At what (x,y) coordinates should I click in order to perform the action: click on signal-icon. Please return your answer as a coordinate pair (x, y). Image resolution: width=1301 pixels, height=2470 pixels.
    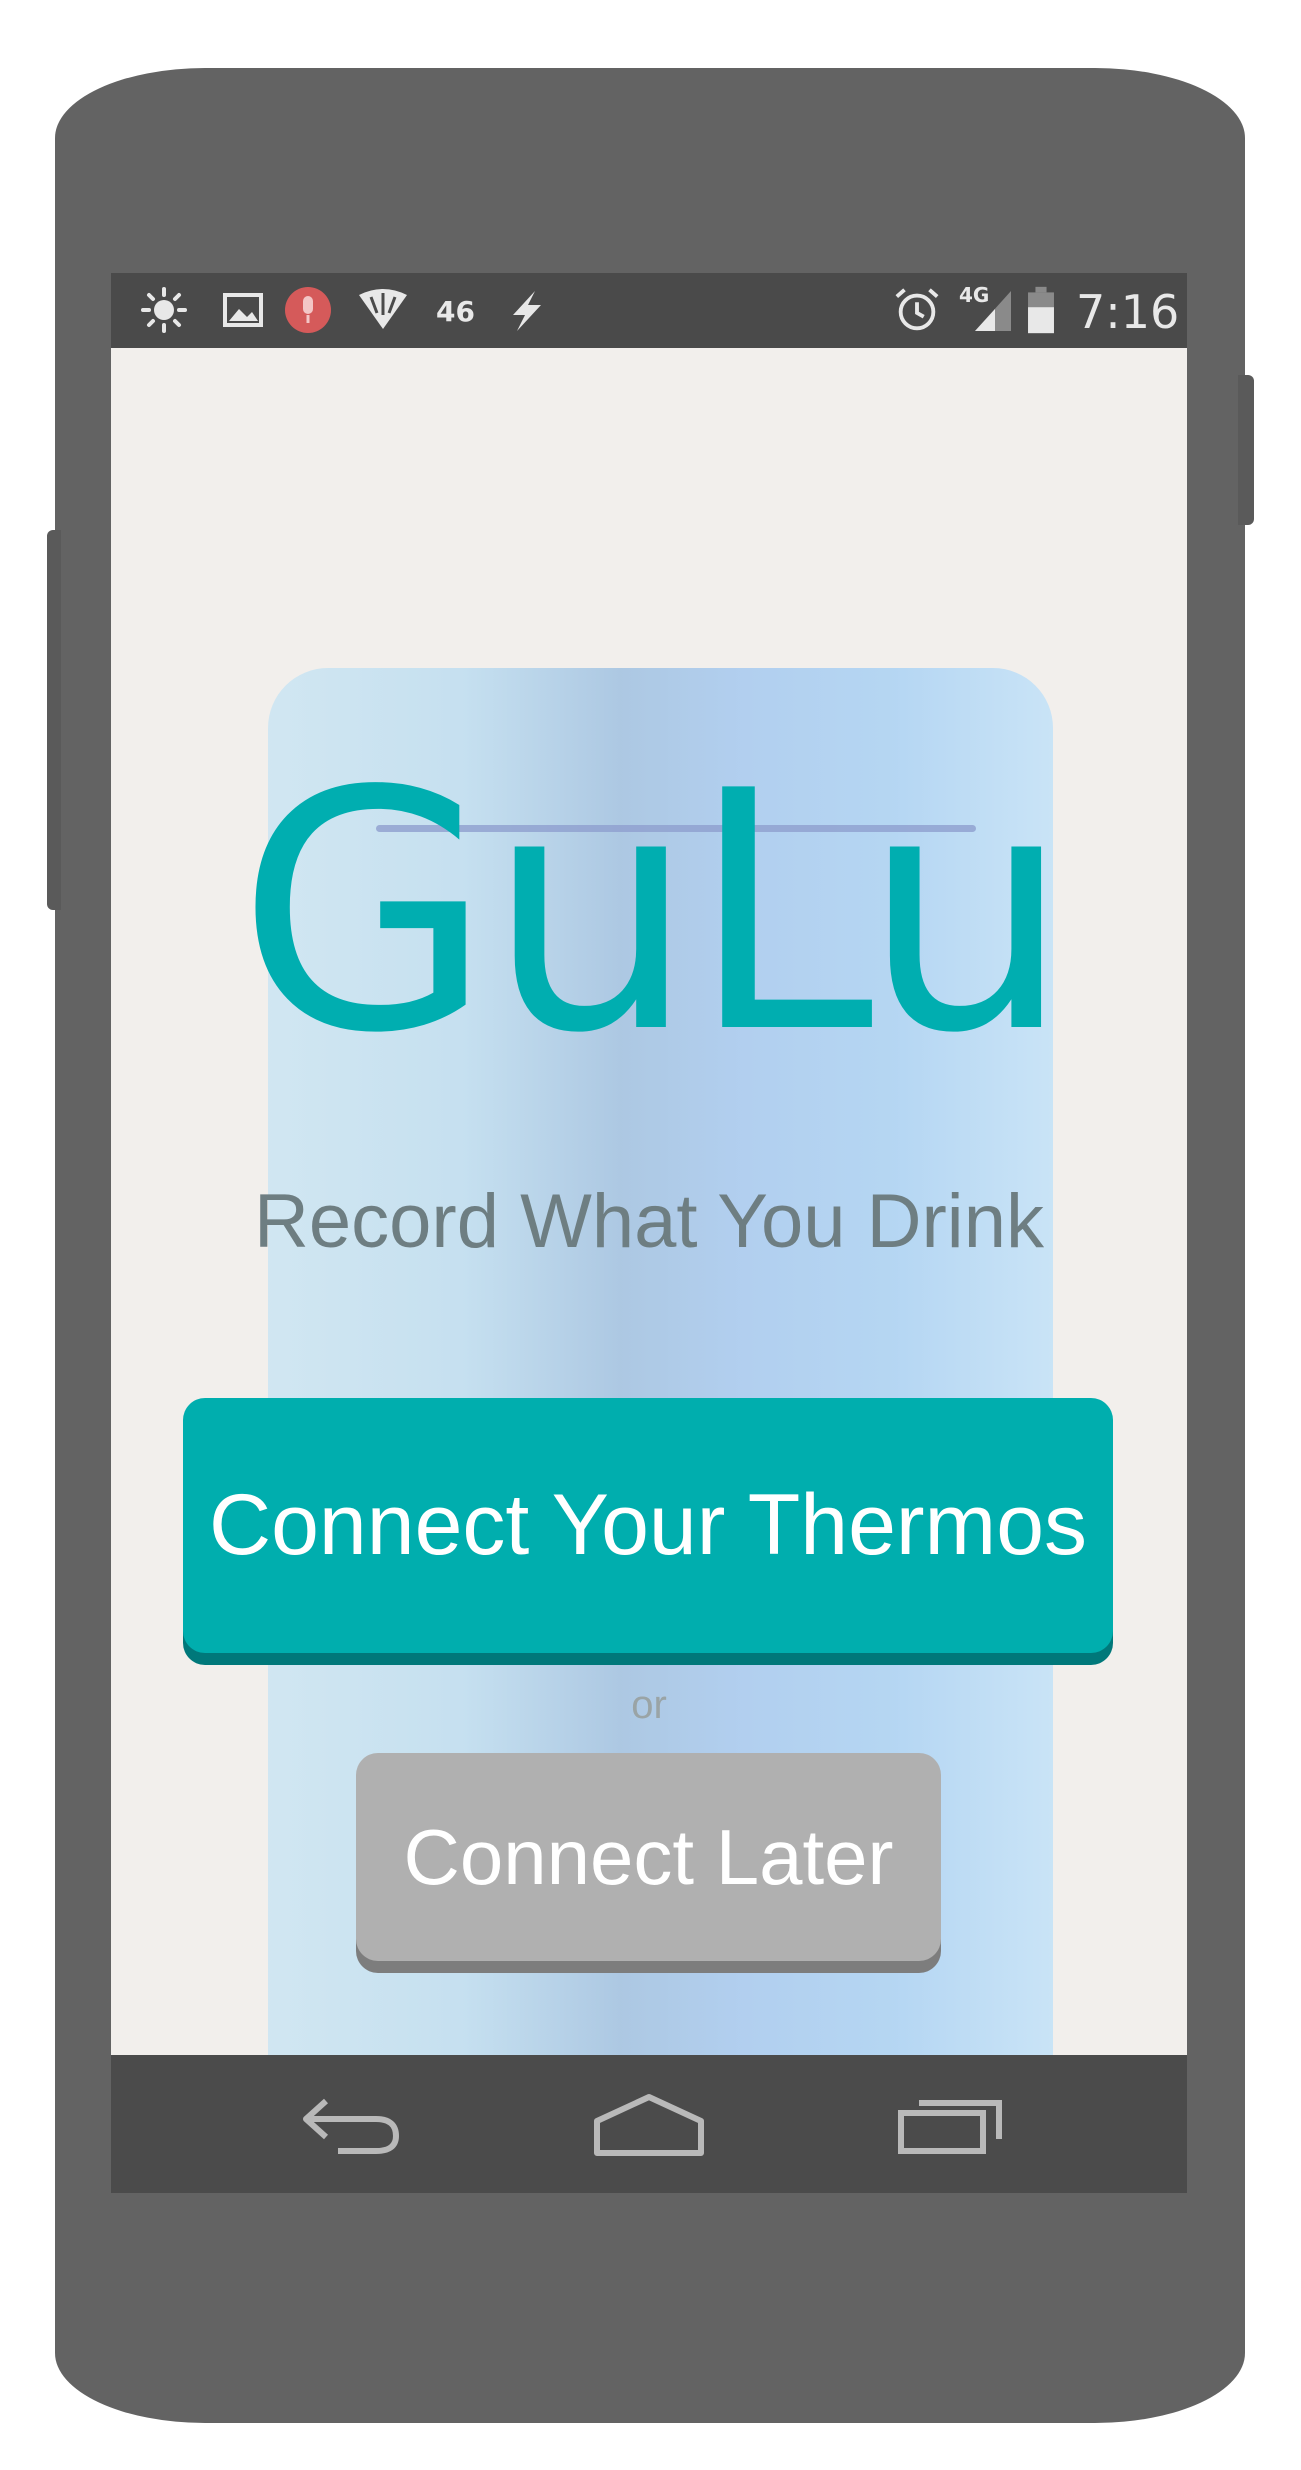
    Looking at the image, I should click on (993, 311).